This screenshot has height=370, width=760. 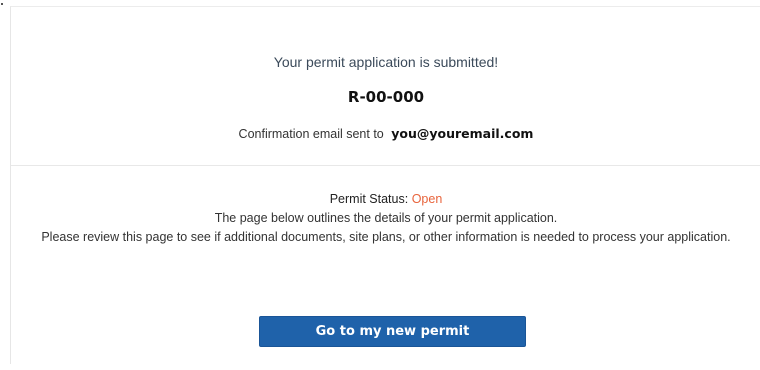 What do you see at coordinates (369, 199) in the screenshot?
I see `permit-status-label: Permit Status:` at bounding box center [369, 199].